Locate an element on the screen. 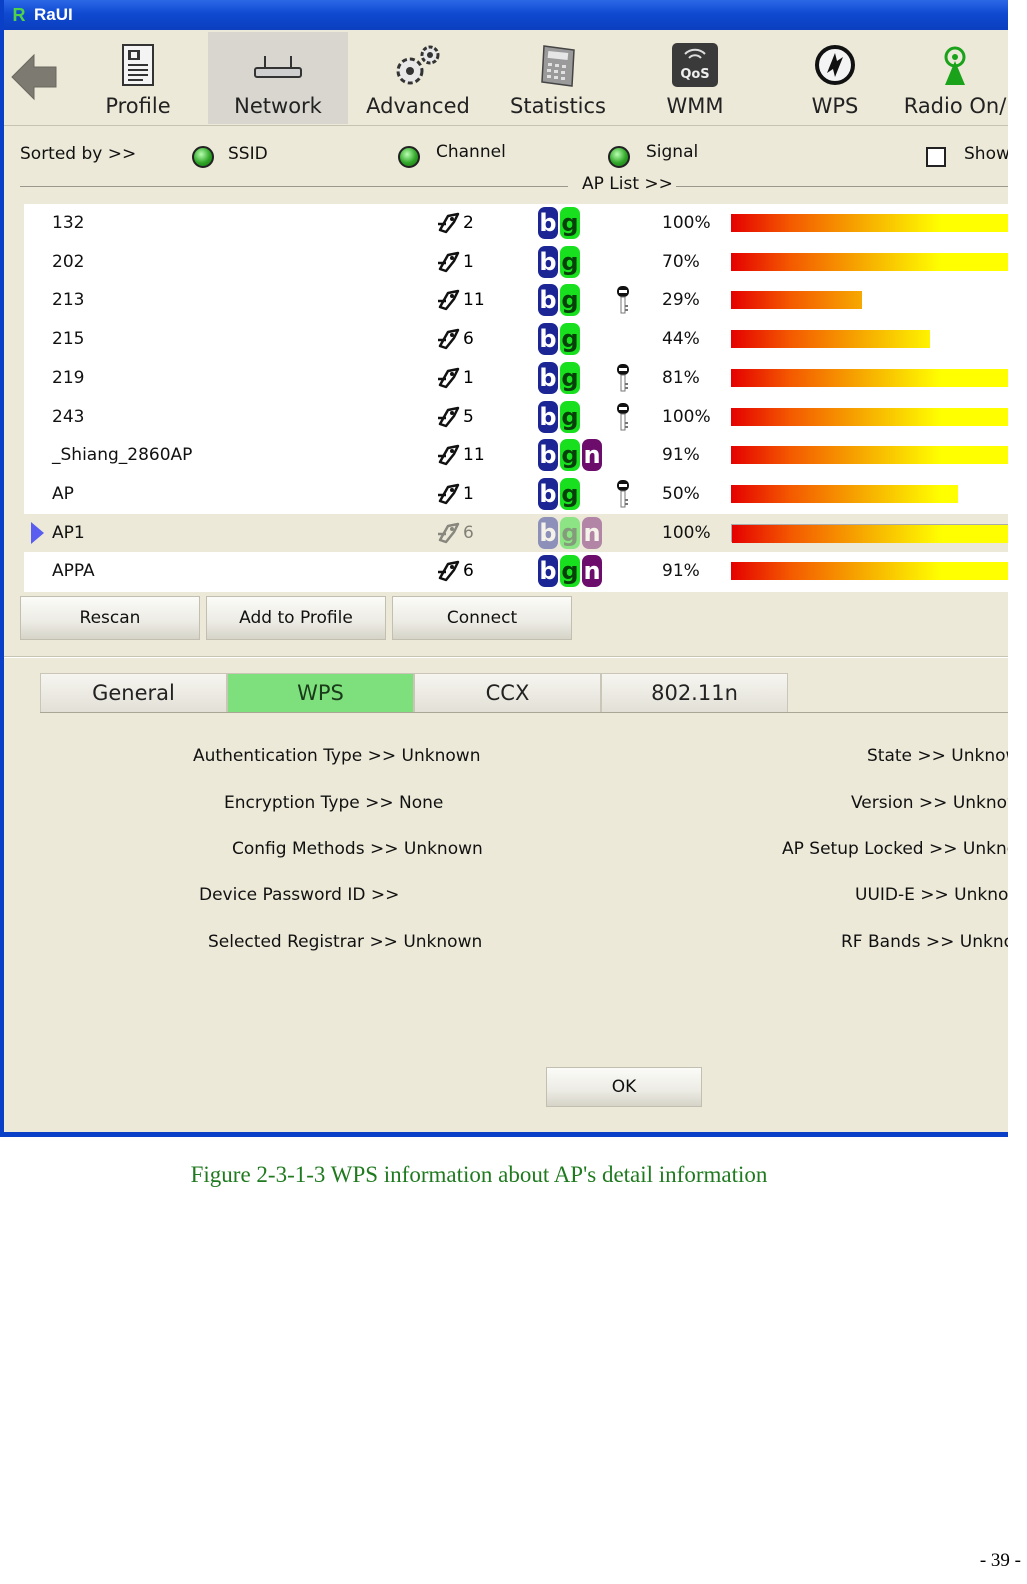 The width and height of the screenshot is (1027, 1584). radio-antenna-icon is located at coordinates (955, 65).